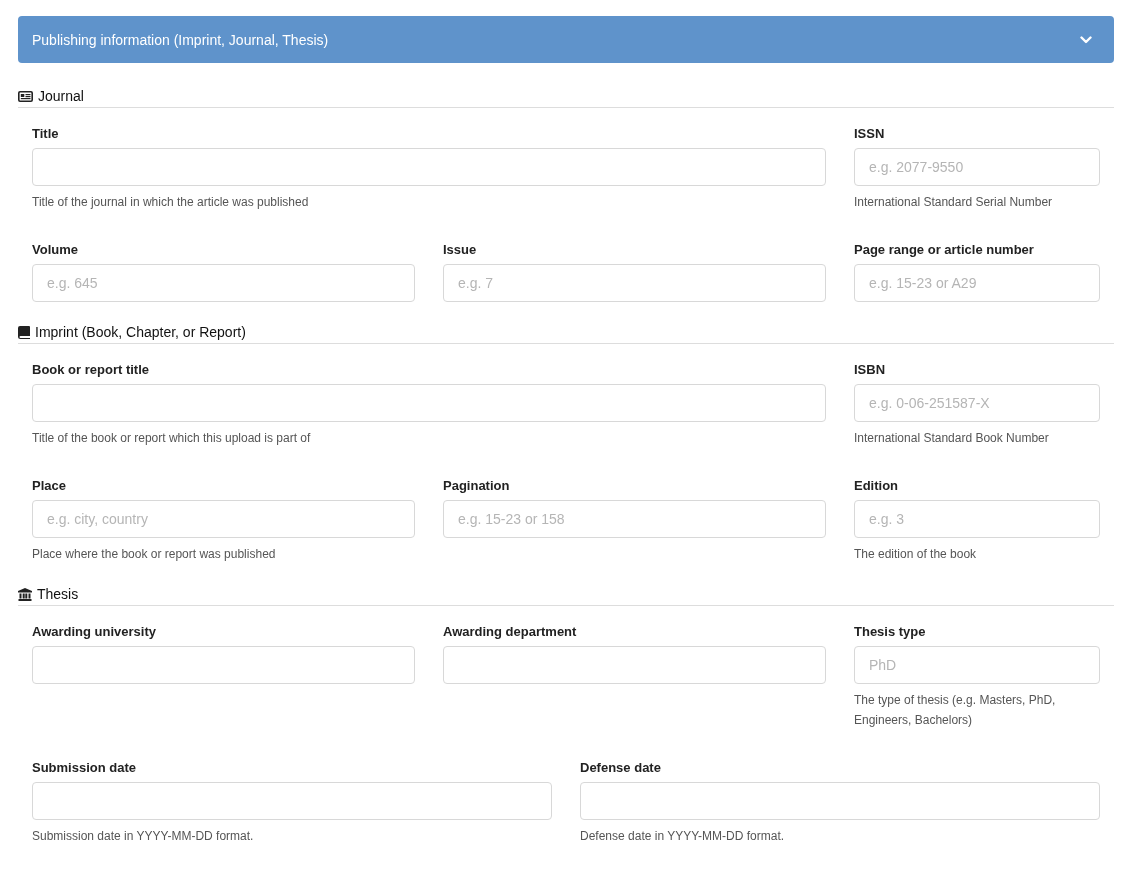 This screenshot has height=876, width=1134. Describe the element at coordinates (1086, 39) in the screenshot. I see `chevron-down-icon` at that location.